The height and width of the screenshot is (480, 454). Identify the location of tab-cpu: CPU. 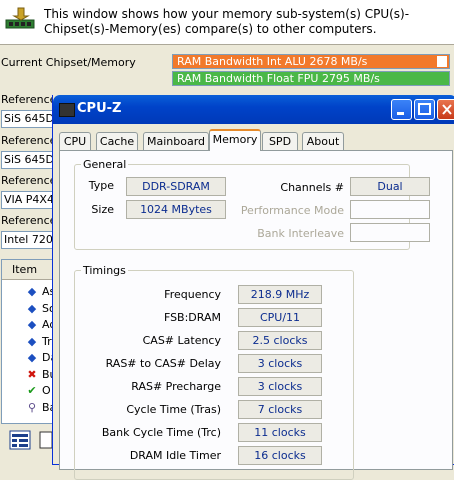
(75, 141).